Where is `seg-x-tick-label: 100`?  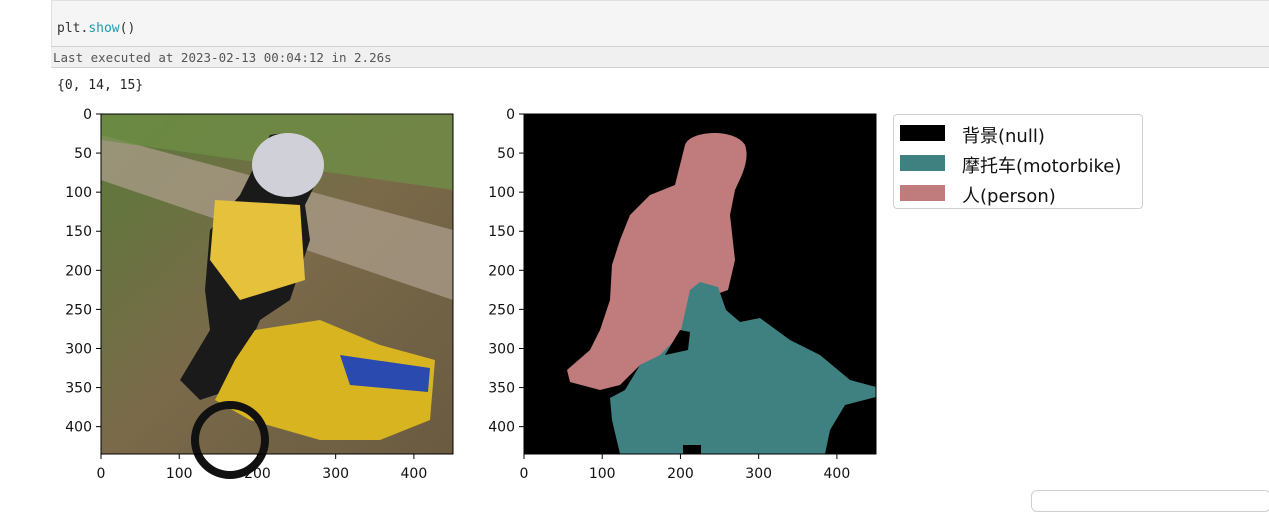
seg-x-tick-label: 100 is located at coordinates (602, 474).